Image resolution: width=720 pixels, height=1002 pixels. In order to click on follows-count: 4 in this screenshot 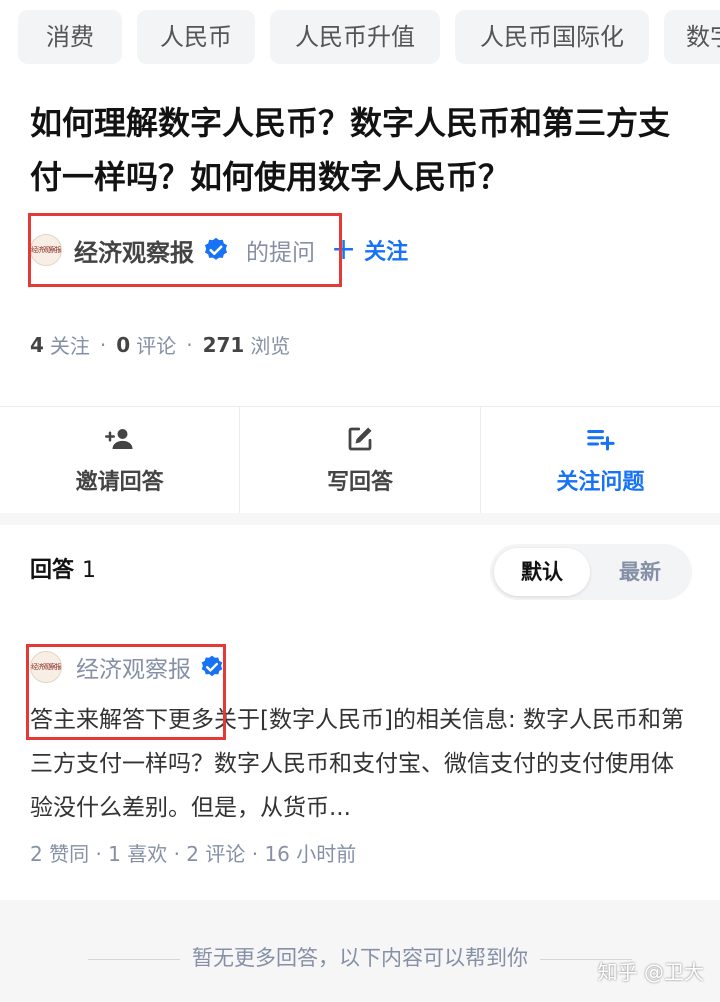, I will do `click(37, 344)`.